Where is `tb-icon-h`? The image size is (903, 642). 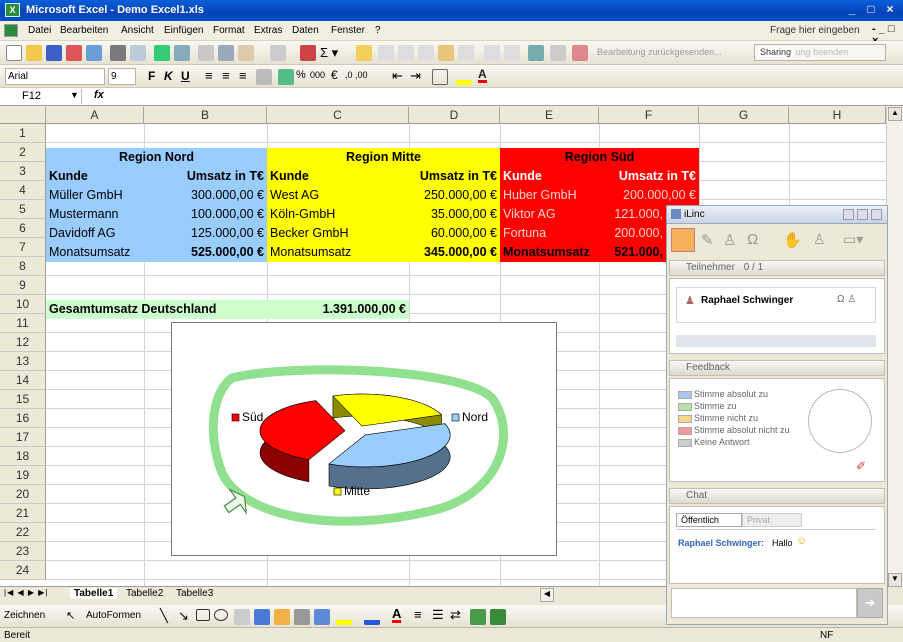
tb-icon-h is located at coordinates (536, 53).